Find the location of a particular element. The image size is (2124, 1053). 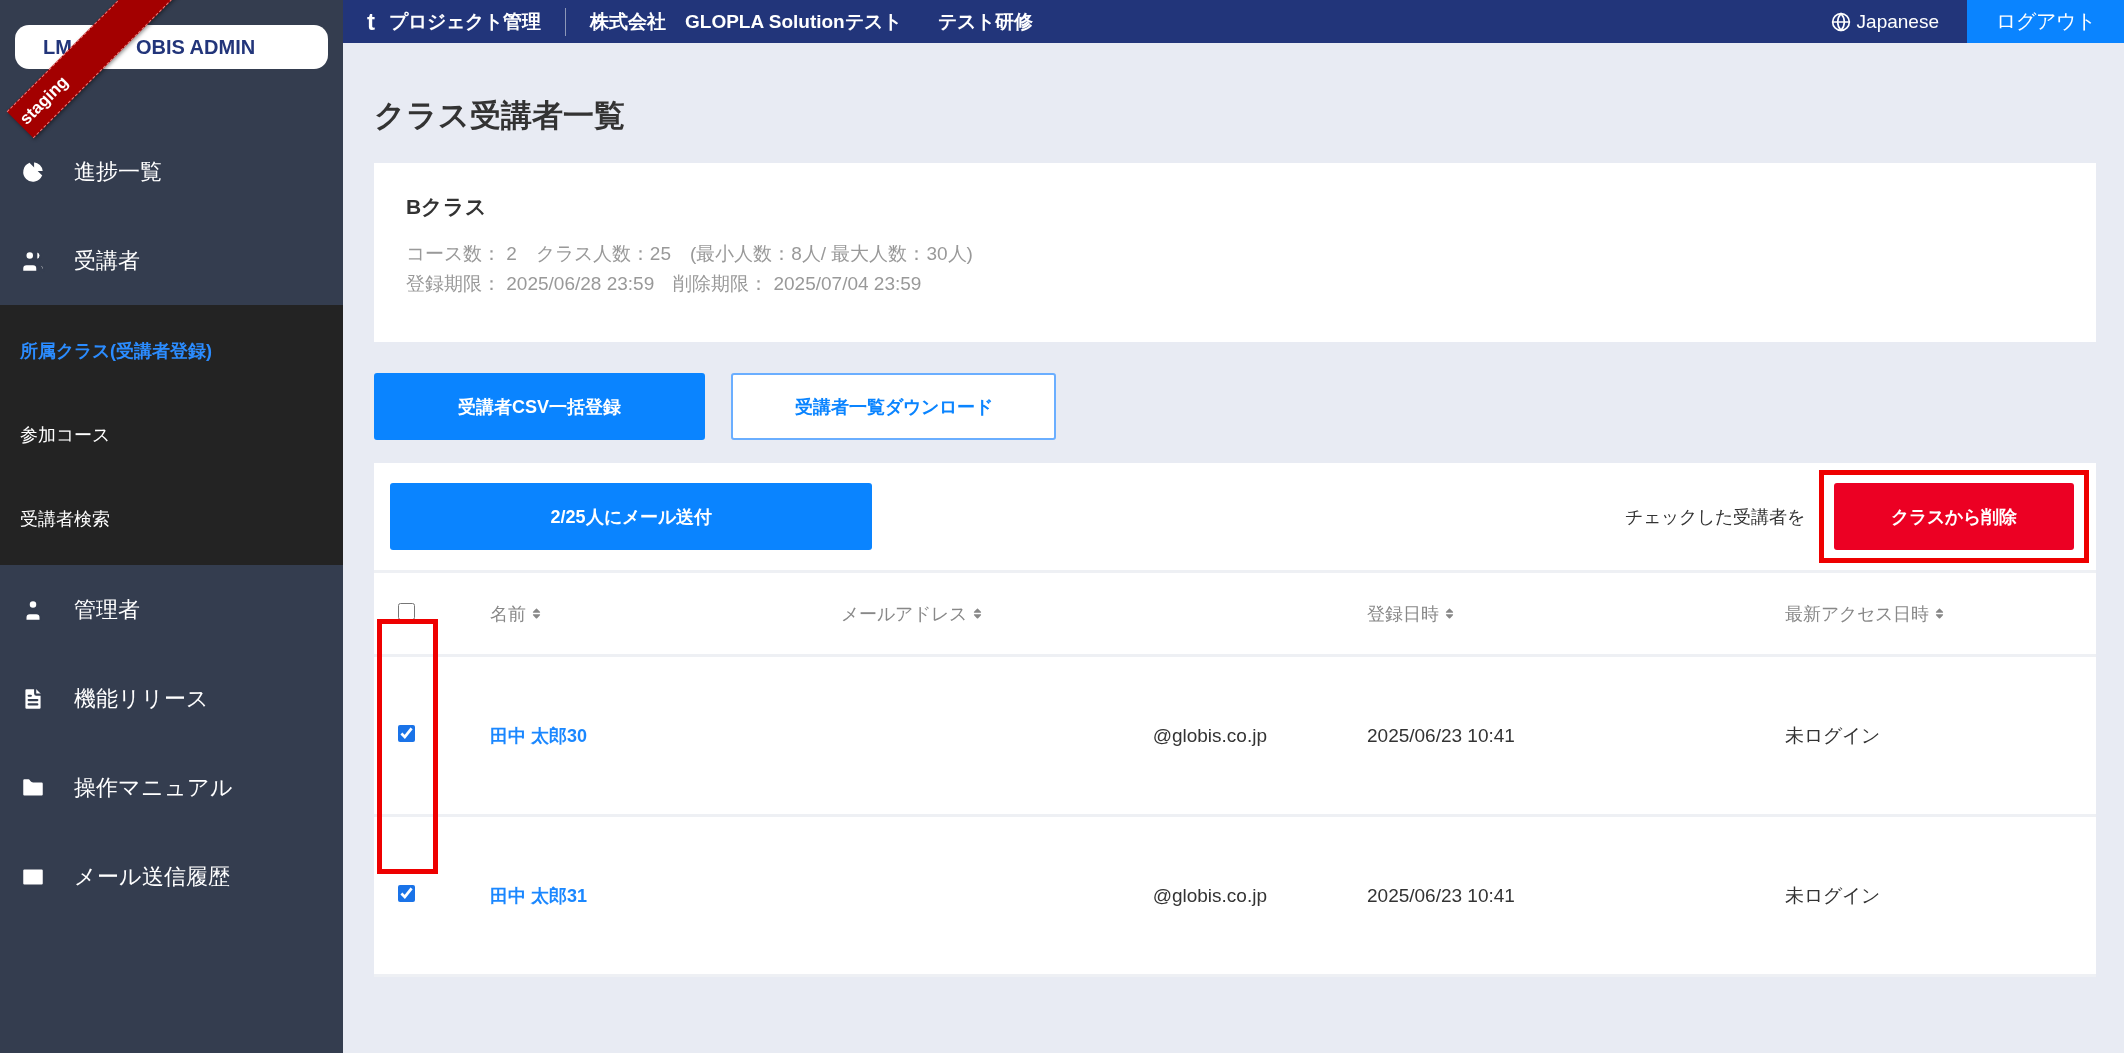

class-deadlines: 登録期限： 2025/06/28 23:59 削除期限： 2025/07/04 23:59 is located at coordinates (664, 284).